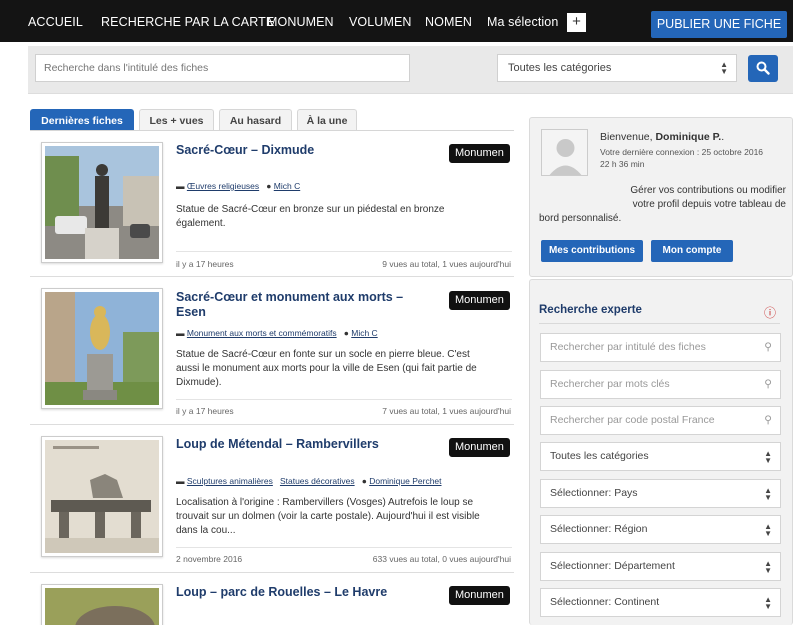  I want to click on tab-a-la-une: À la une, so click(327, 120).